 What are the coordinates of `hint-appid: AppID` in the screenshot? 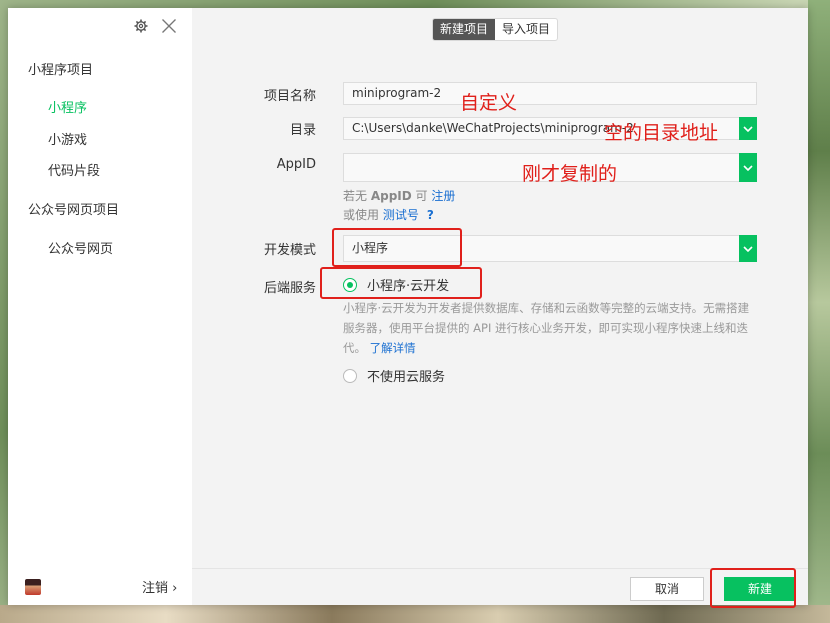 It's located at (391, 196).